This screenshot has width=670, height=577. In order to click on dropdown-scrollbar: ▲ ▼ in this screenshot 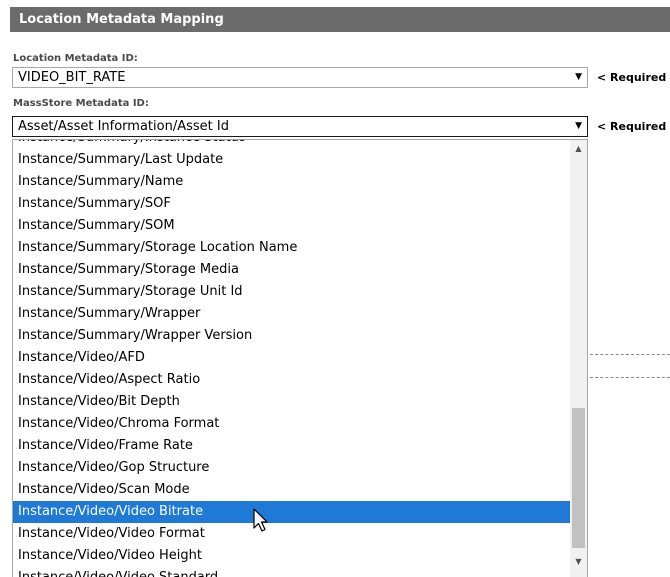, I will do `click(578, 358)`.